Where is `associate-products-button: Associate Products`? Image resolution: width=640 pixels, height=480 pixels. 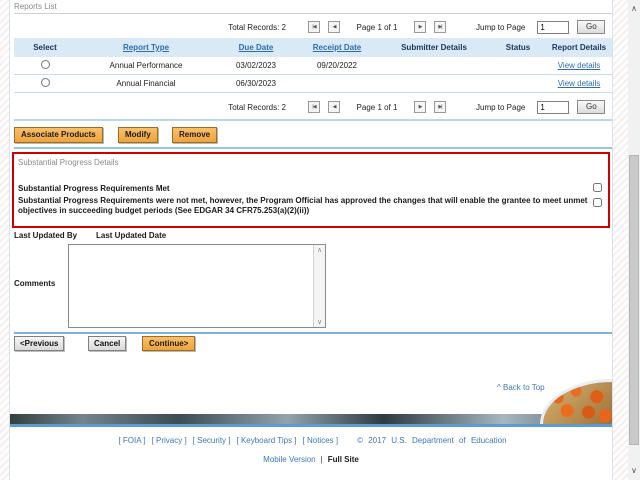
associate-products-button: Associate Products is located at coordinates (58, 135).